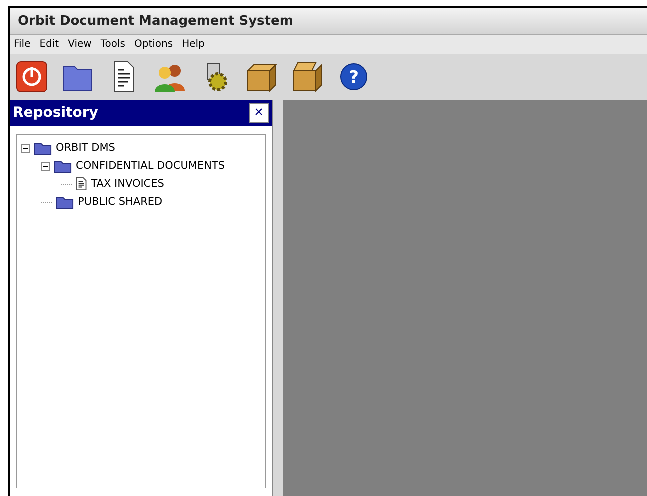  I want to click on menu-item: View, so click(80, 44).